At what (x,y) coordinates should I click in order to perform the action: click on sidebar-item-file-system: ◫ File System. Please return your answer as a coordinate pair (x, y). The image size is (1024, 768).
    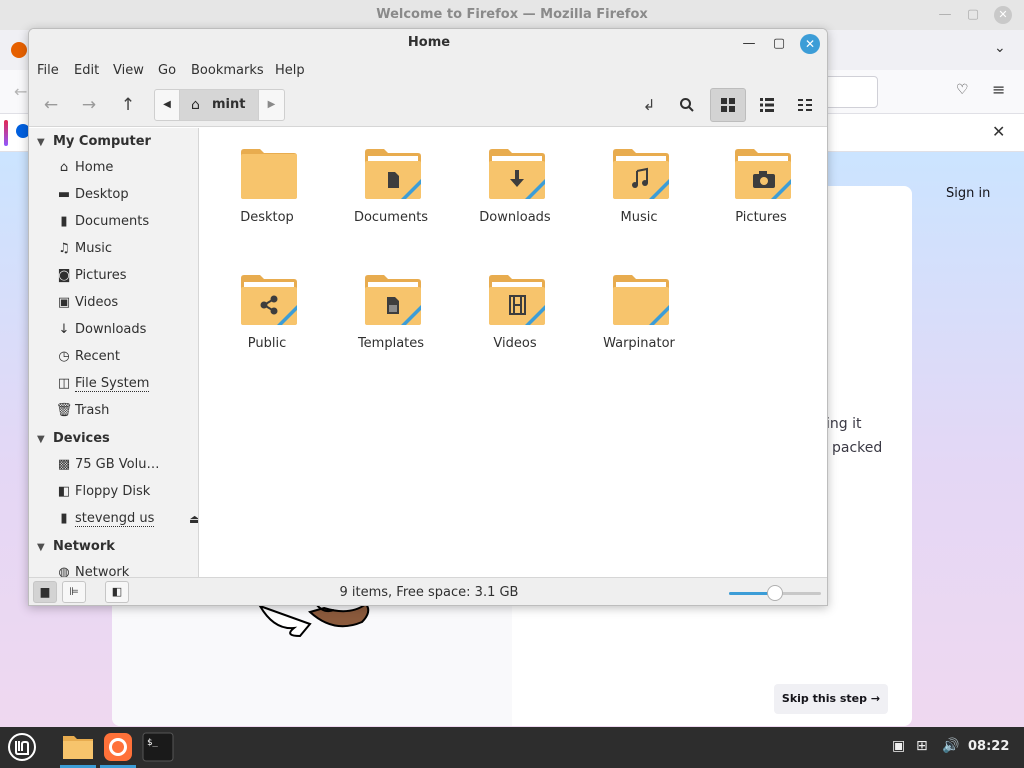
    Looking at the image, I should click on (125, 384).